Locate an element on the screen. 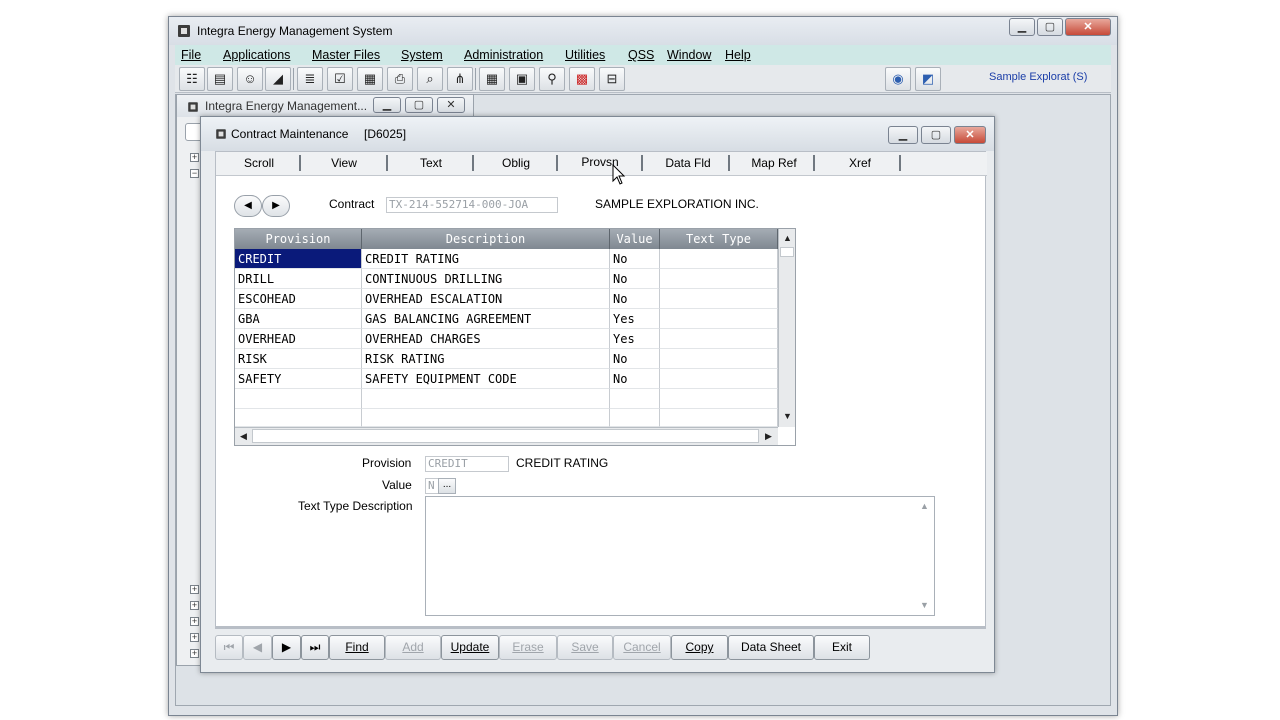 Image resolution: width=1280 pixels, height=720 pixels. cm-minimize-button: ▁ is located at coordinates (903, 135).